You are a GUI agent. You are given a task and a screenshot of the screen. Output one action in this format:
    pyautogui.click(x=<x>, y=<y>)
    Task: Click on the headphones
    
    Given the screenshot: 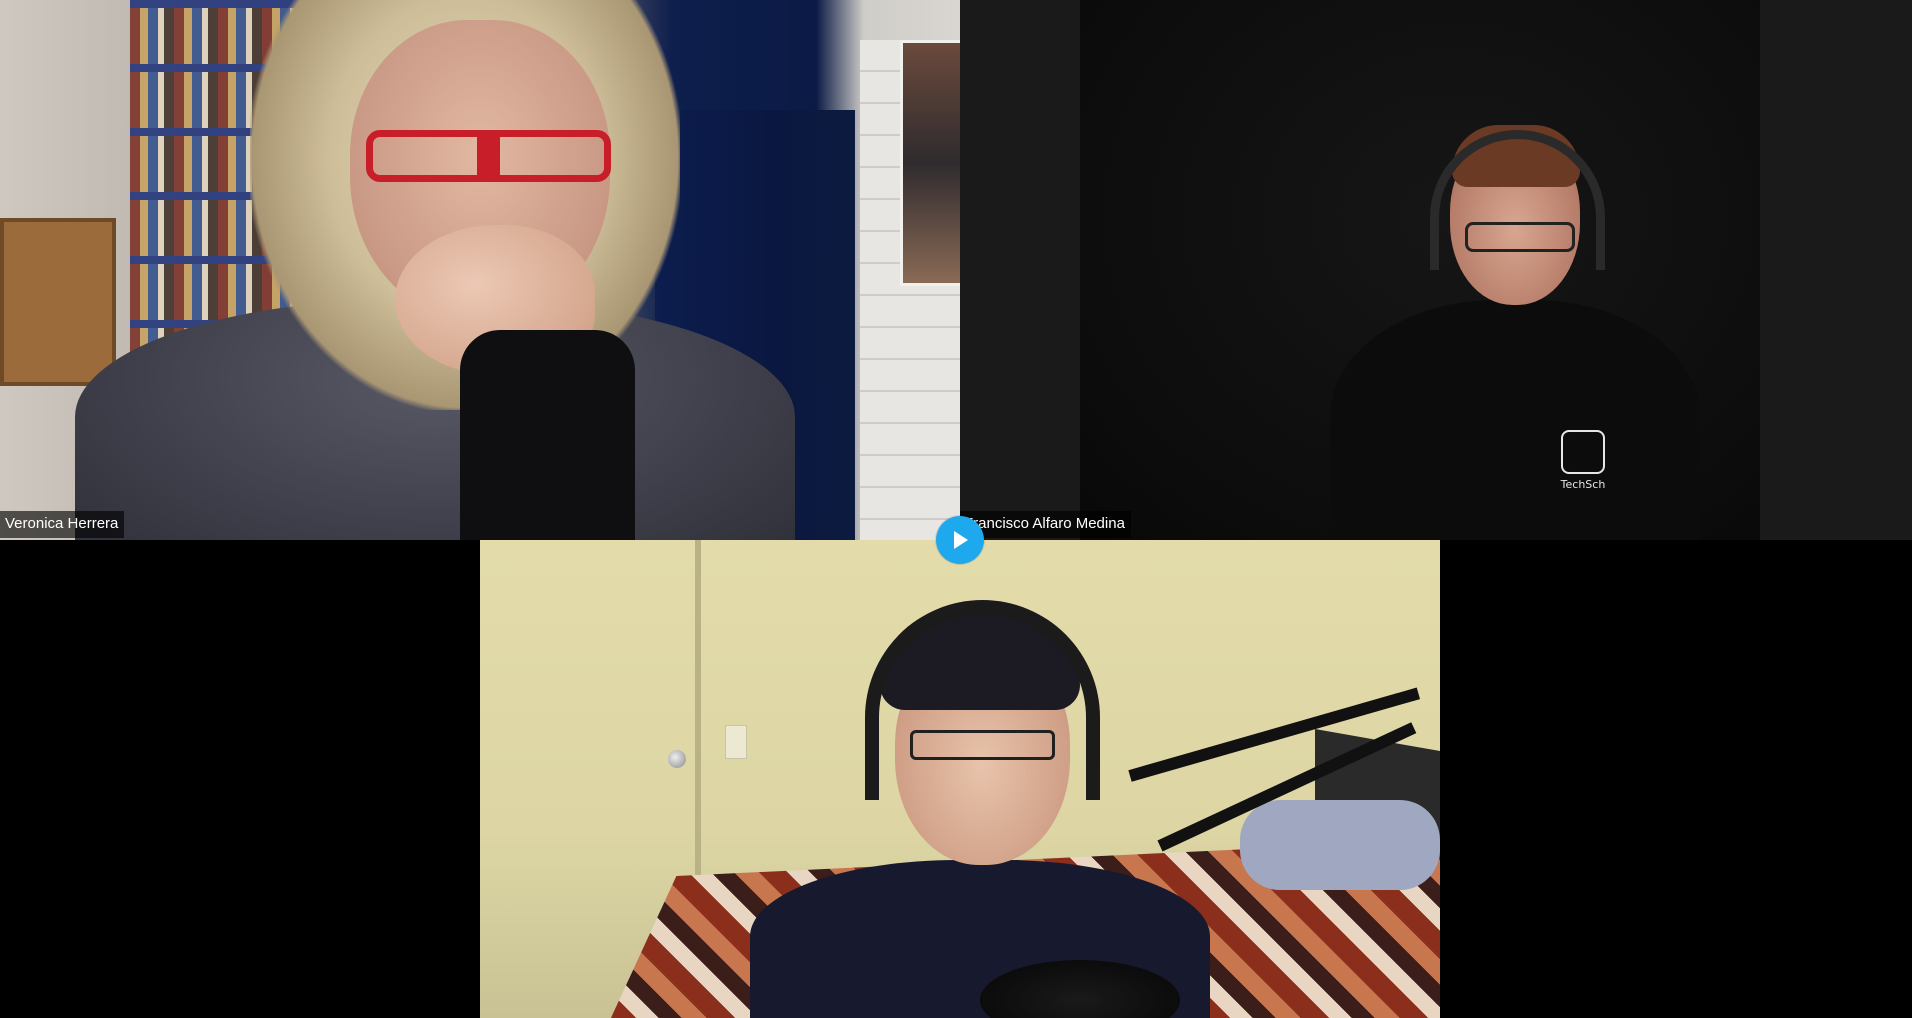 What is the action you would take?
    pyautogui.click(x=982, y=700)
    